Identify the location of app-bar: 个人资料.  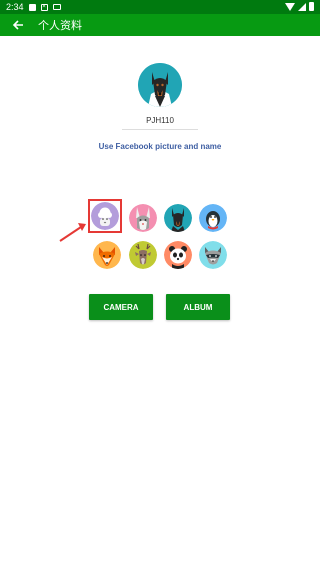
(160, 25).